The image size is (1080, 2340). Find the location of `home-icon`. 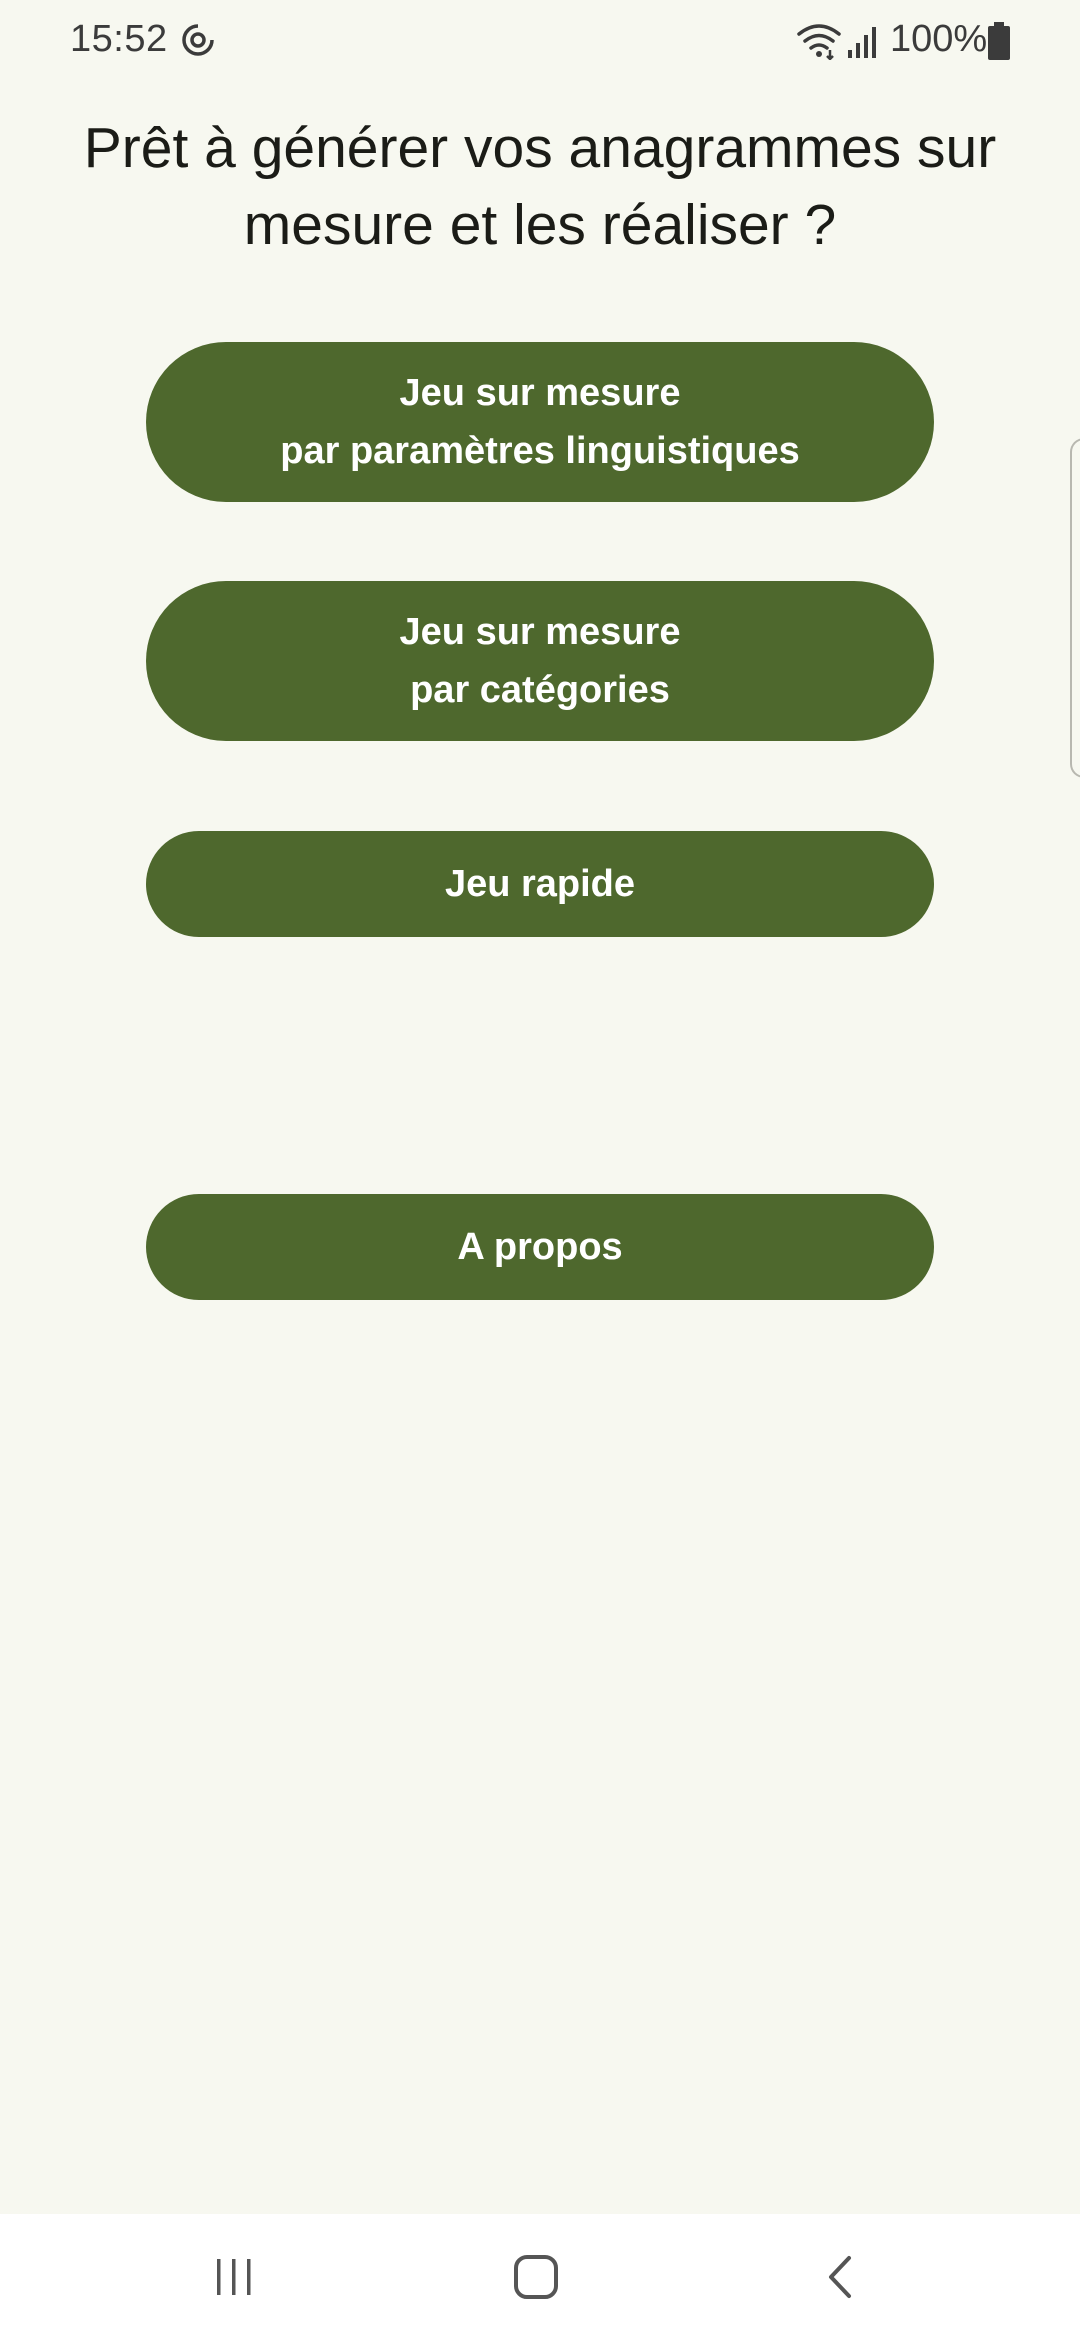

home-icon is located at coordinates (536, 2277).